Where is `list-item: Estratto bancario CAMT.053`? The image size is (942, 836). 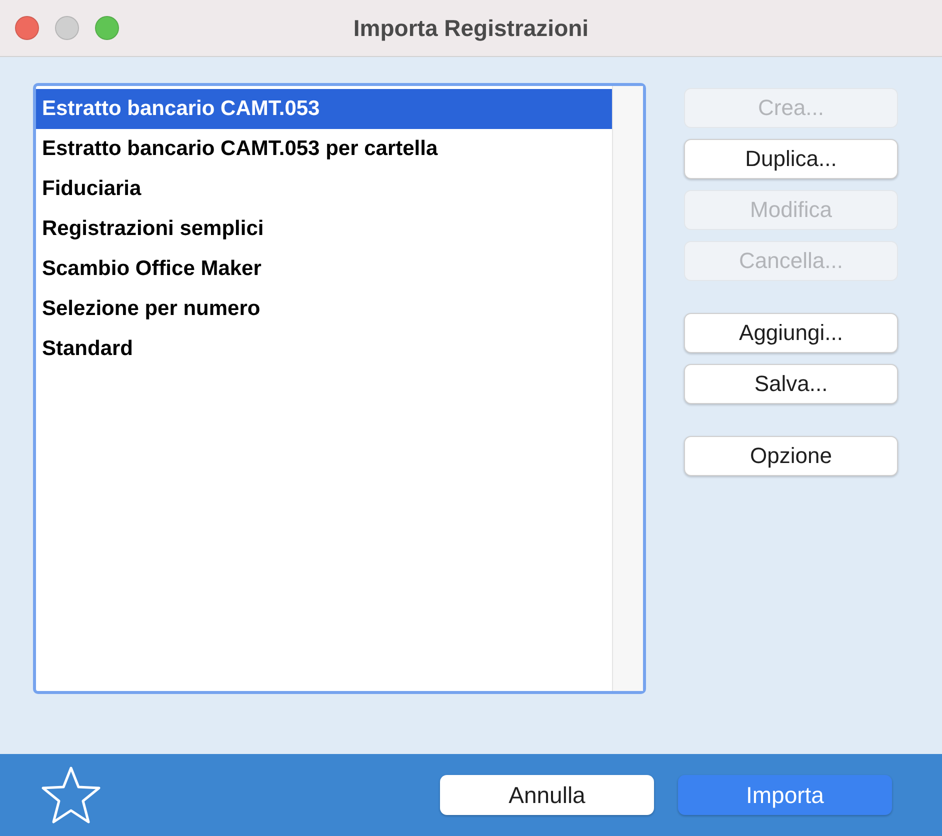 list-item: Estratto bancario CAMT.053 is located at coordinates (324, 109).